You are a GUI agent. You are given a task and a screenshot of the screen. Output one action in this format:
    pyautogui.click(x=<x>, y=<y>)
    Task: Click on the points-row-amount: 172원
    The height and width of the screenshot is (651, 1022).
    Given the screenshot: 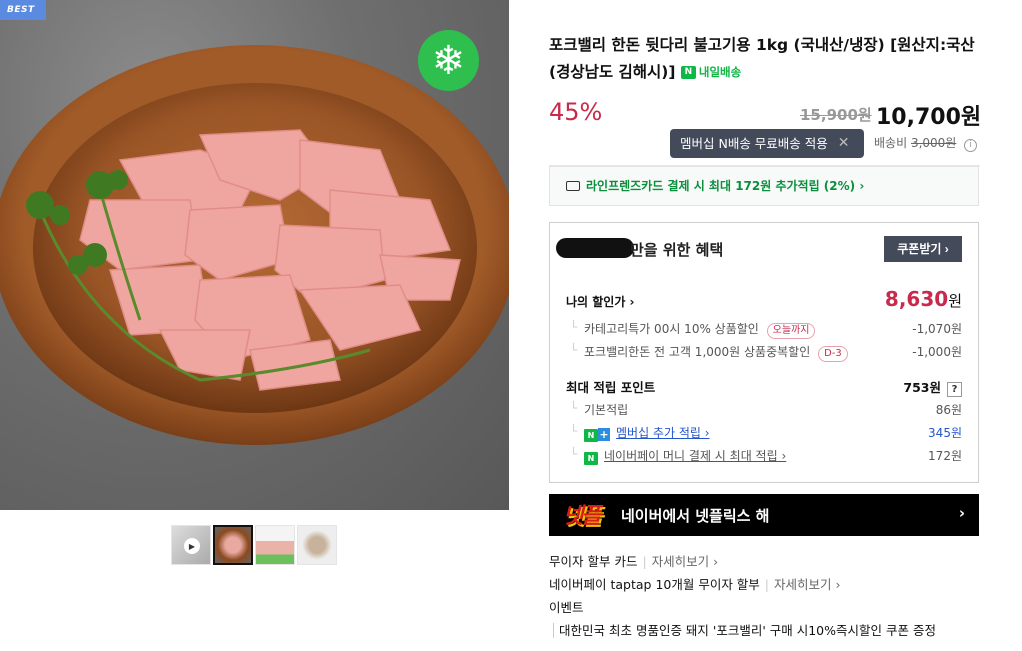 What is the action you would take?
    pyautogui.click(x=945, y=456)
    